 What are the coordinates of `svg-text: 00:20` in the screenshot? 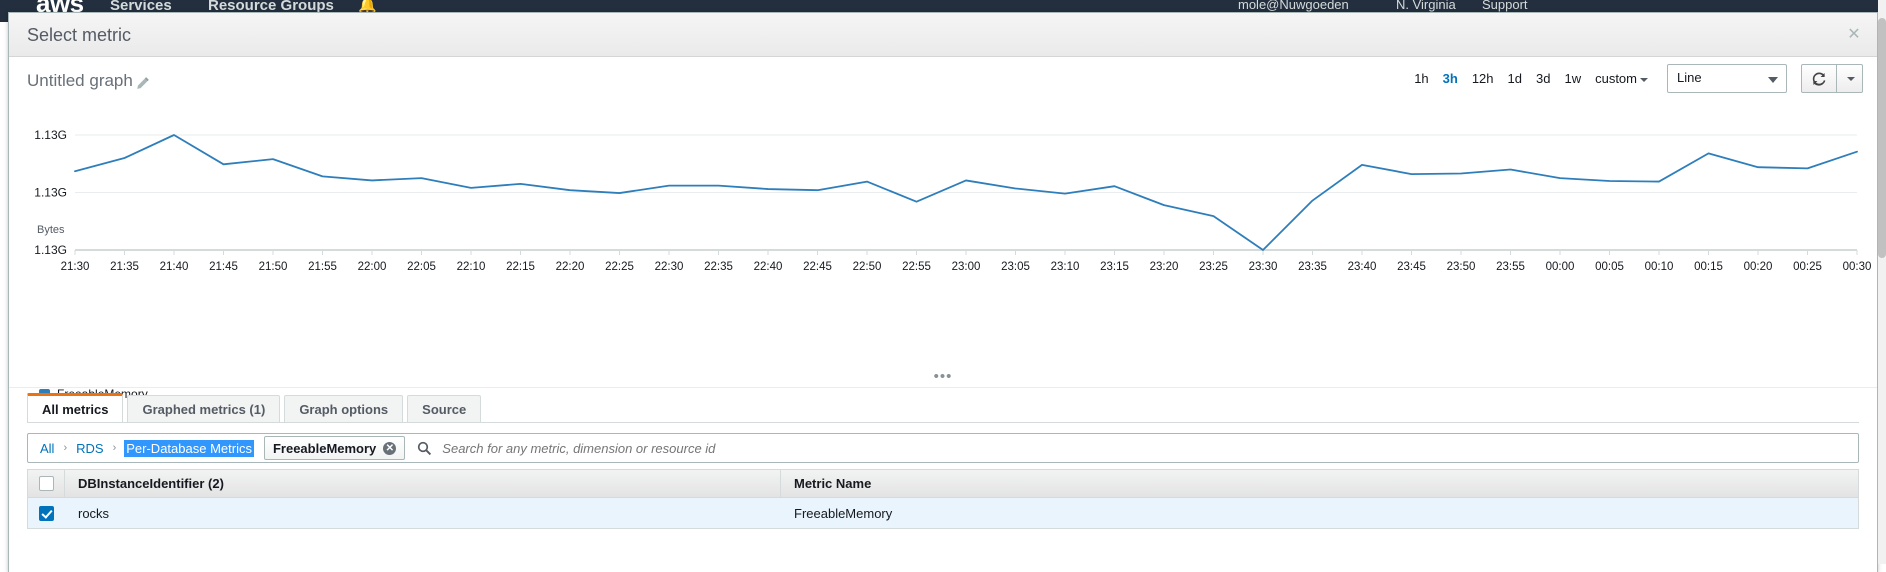 It's located at (1758, 267).